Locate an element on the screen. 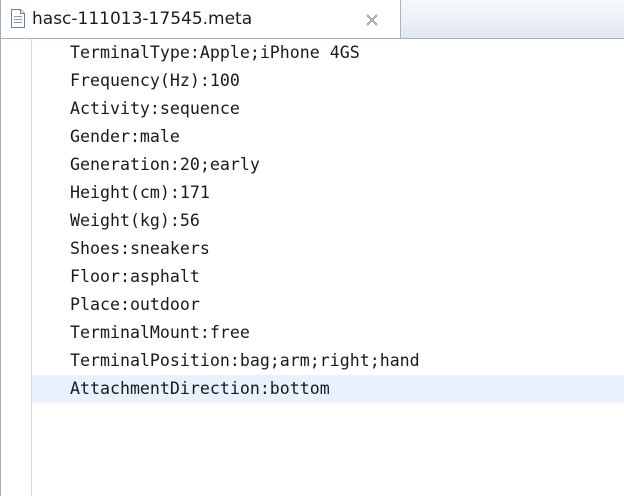 The width and height of the screenshot is (624, 496). editor-line: Place:outdoor is located at coordinates (328, 305).